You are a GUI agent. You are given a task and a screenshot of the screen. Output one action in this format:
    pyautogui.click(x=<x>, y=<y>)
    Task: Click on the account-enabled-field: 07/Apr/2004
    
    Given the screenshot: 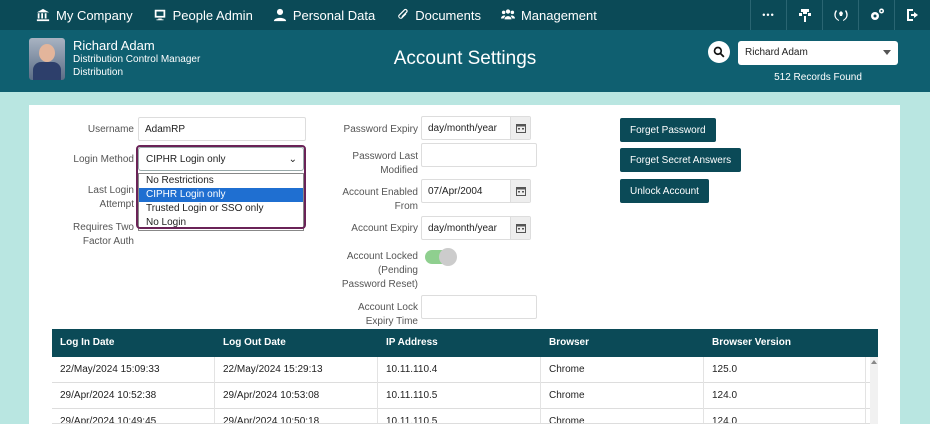 What is the action you would take?
    pyautogui.click(x=476, y=191)
    